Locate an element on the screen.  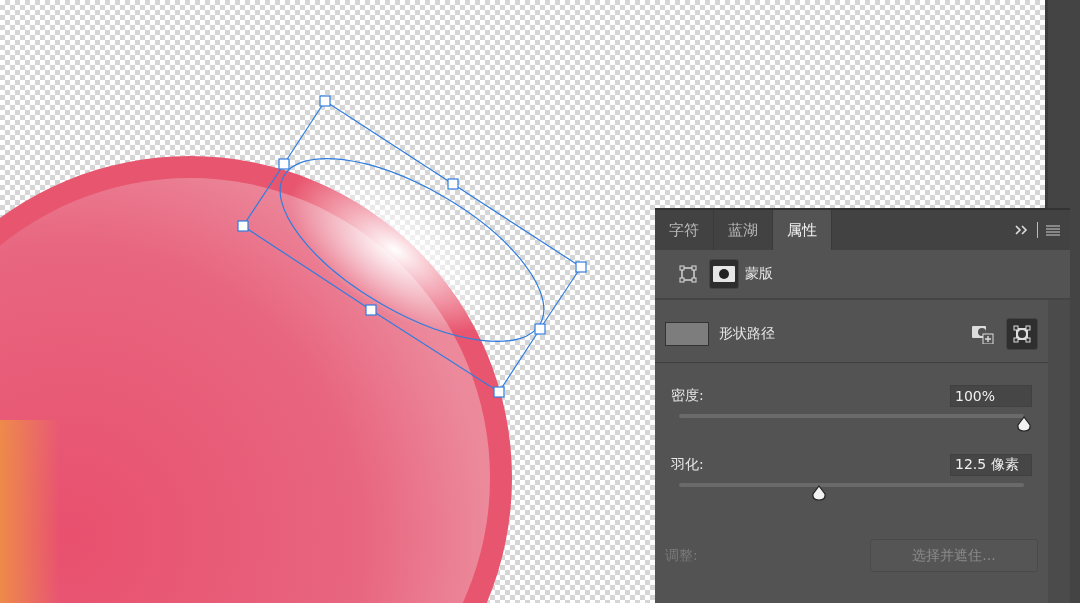
menu-icon is located at coordinates (1053, 230).